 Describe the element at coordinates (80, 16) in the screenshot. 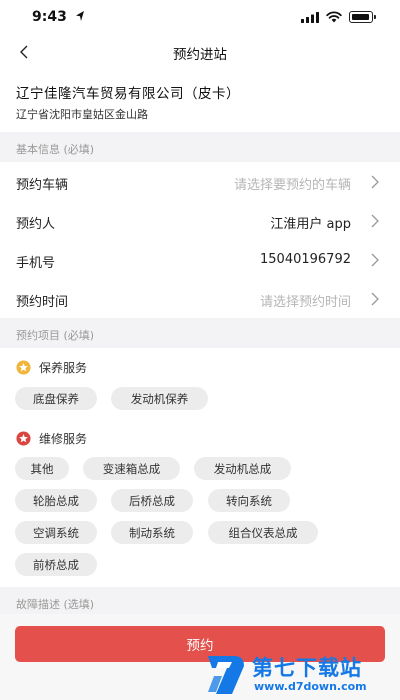

I see `location-arrow-icon` at that location.